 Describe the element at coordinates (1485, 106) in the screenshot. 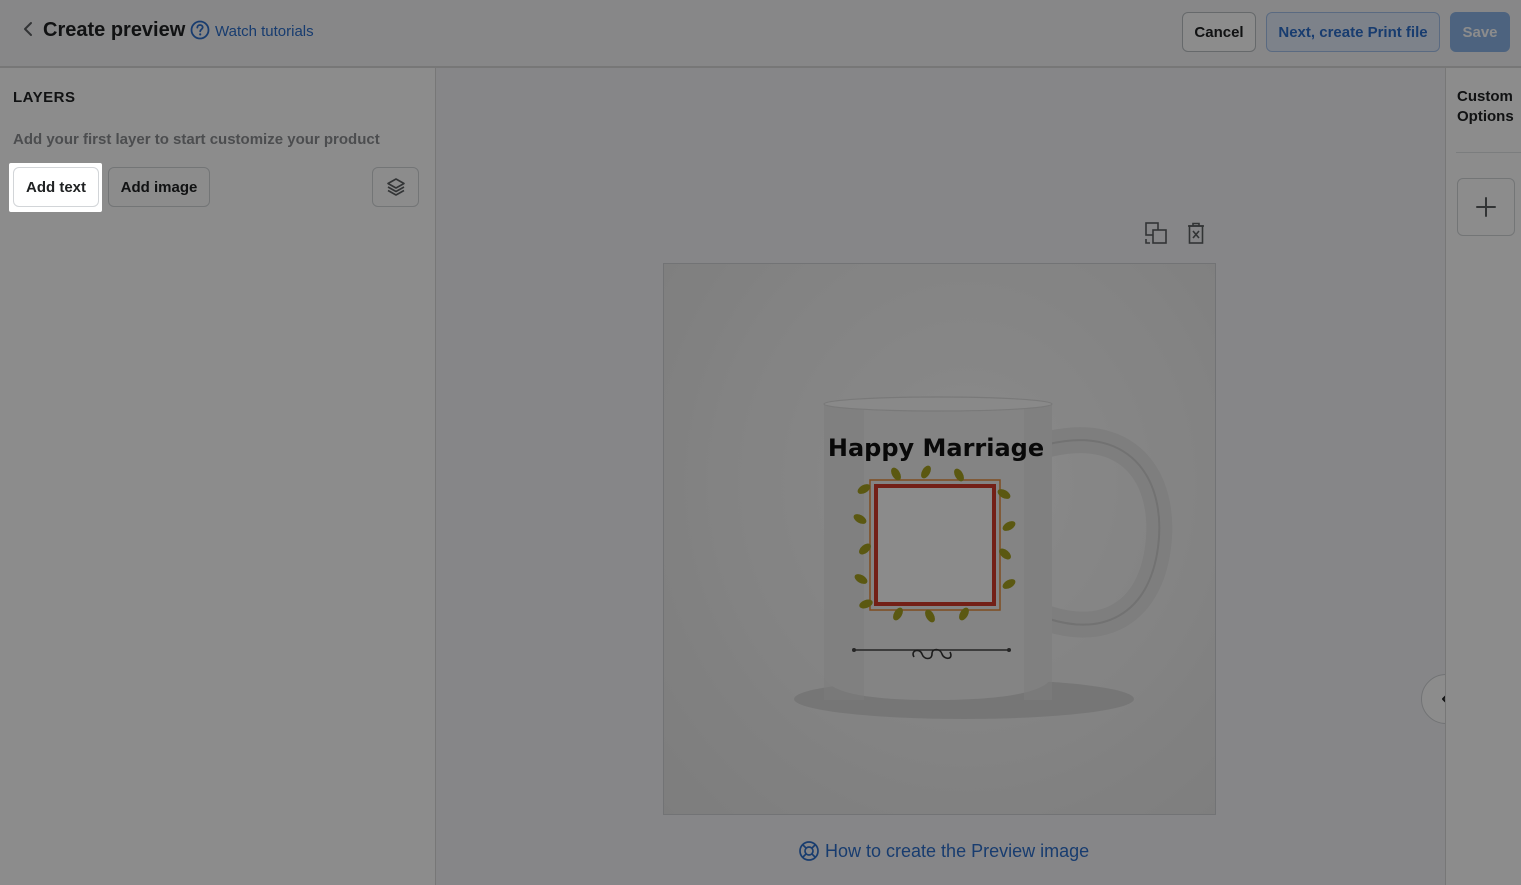

I see `custom-options-title: Custom Options` at that location.